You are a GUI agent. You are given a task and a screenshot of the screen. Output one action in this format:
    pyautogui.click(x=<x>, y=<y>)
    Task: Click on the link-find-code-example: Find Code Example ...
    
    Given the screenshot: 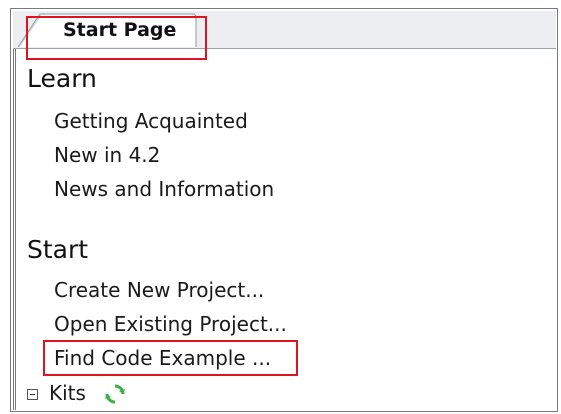 What is the action you would take?
    pyautogui.click(x=162, y=358)
    